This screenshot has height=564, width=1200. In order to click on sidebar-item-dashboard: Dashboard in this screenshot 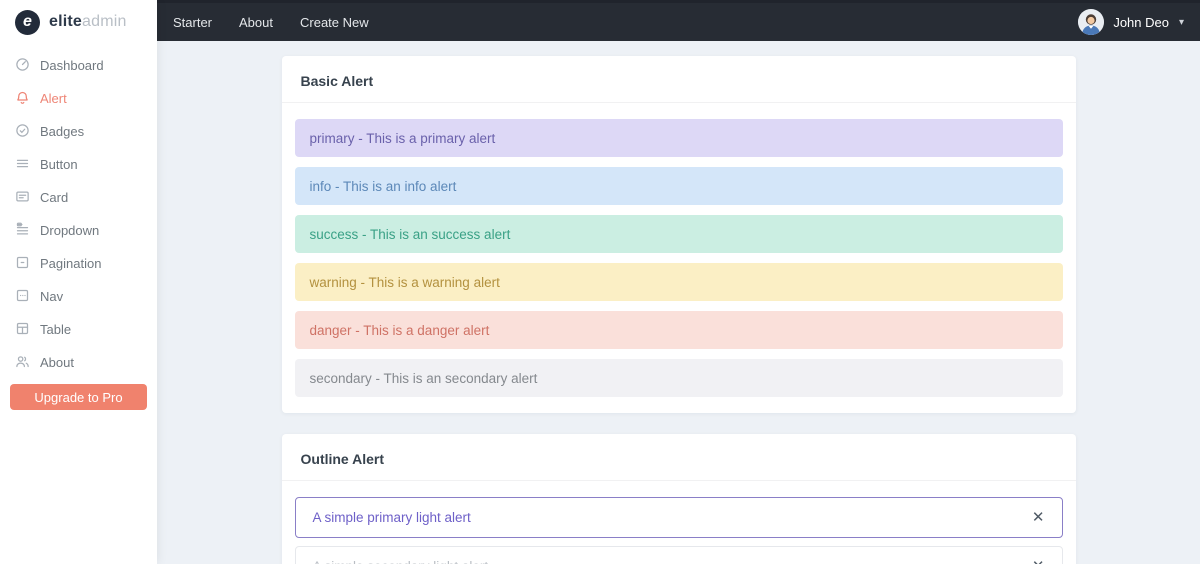, I will do `click(78, 65)`.